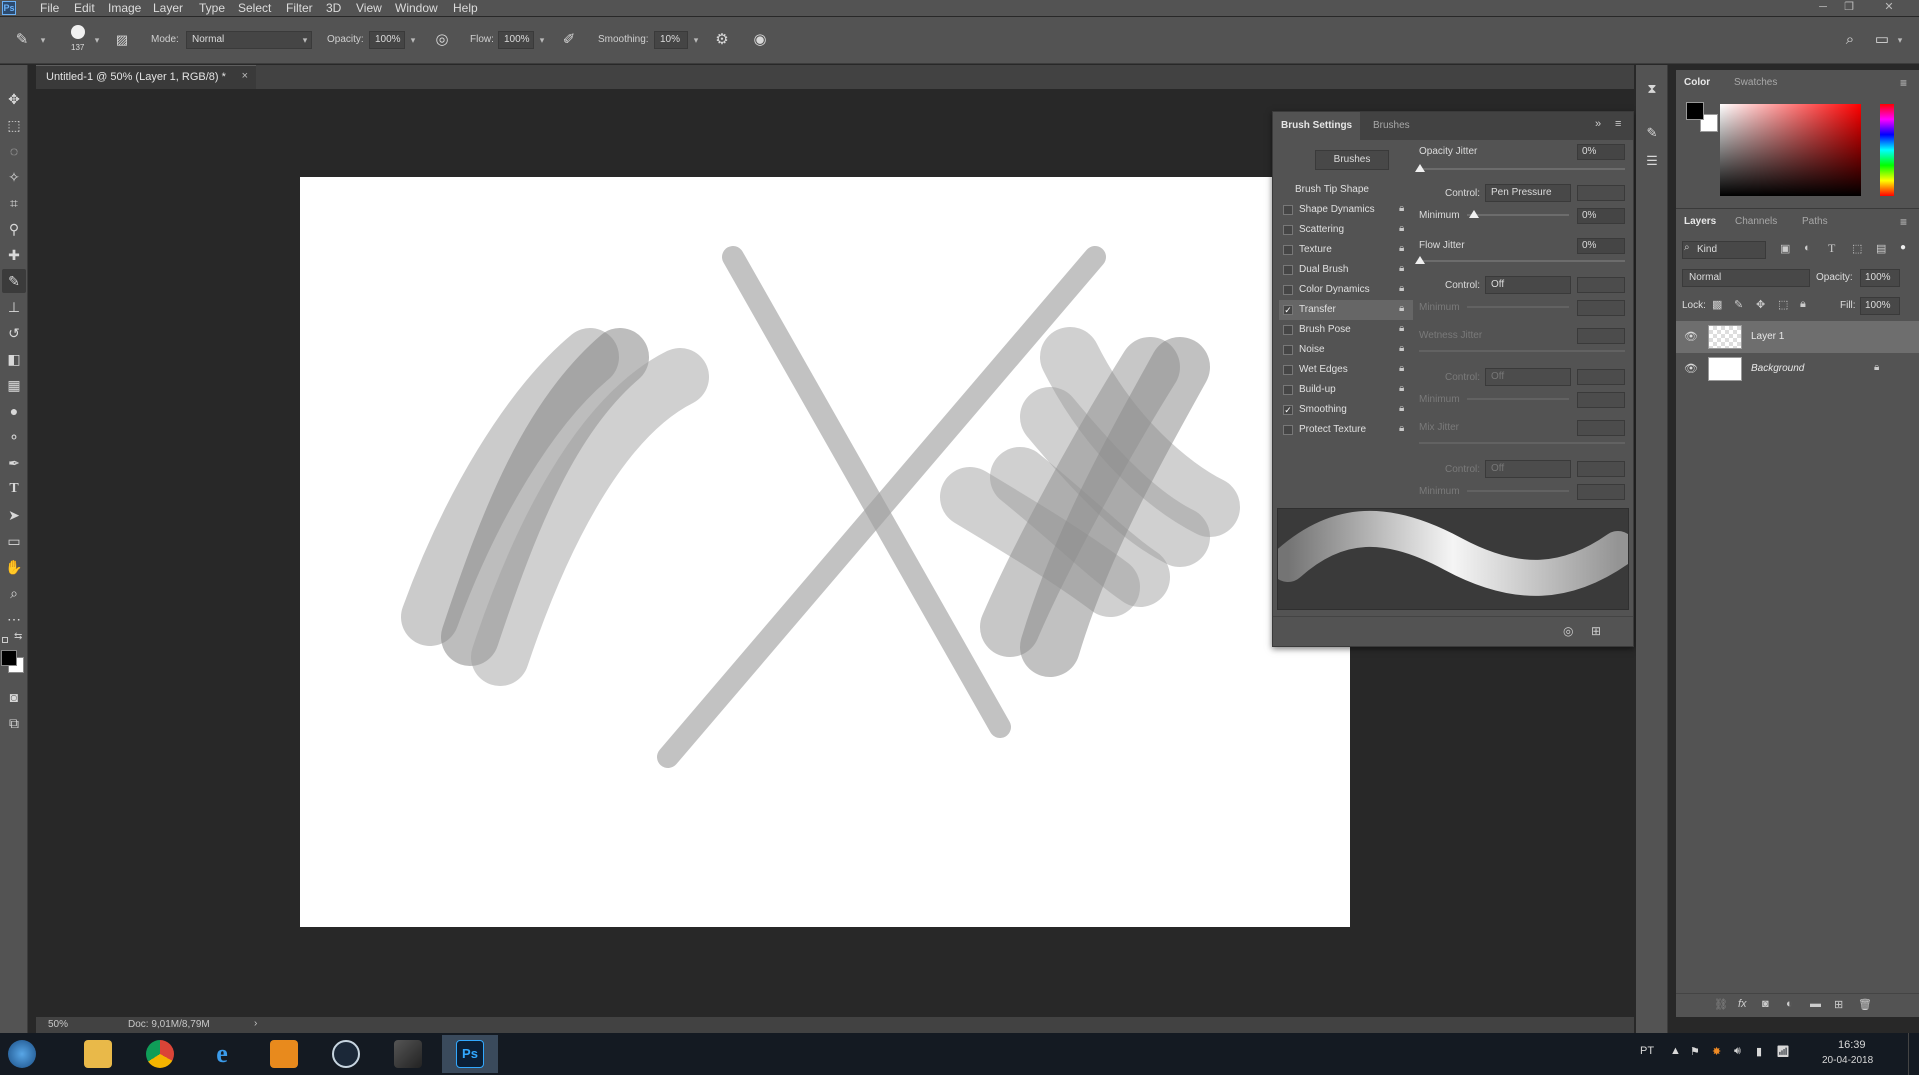  What do you see at coordinates (1601, 246) in the screenshot?
I see `flow-jitter-input: 0%` at bounding box center [1601, 246].